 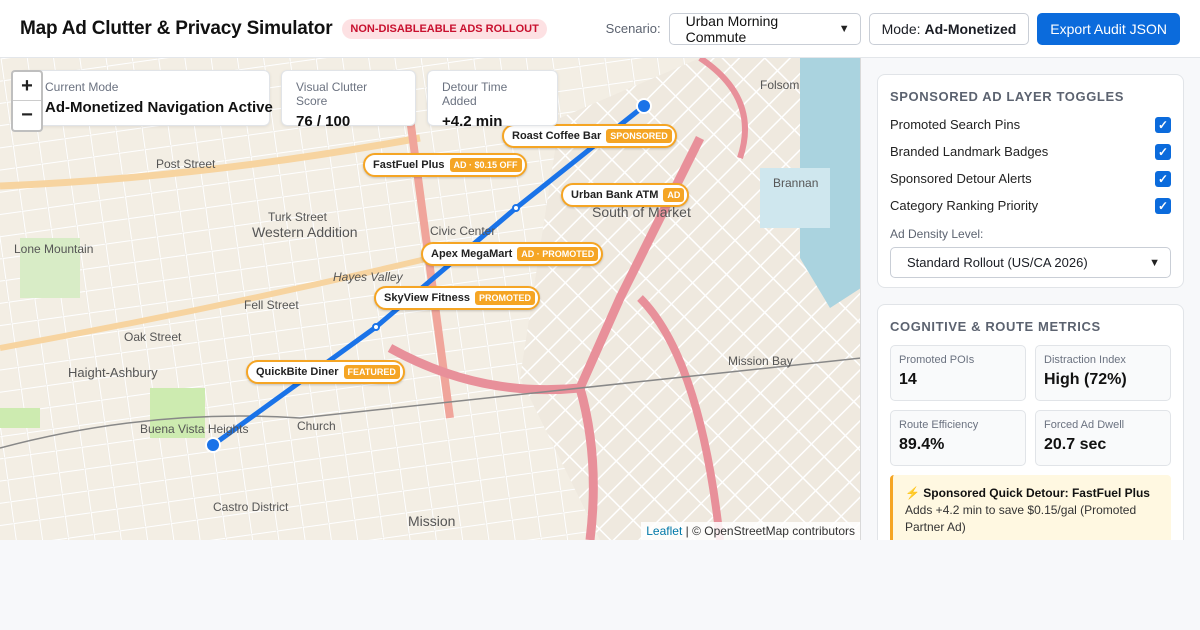 What do you see at coordinates (1108, 28) in the screenshot?
I see `export-audit-button: Export Audit JSON` at bounding box center [1108, 28].